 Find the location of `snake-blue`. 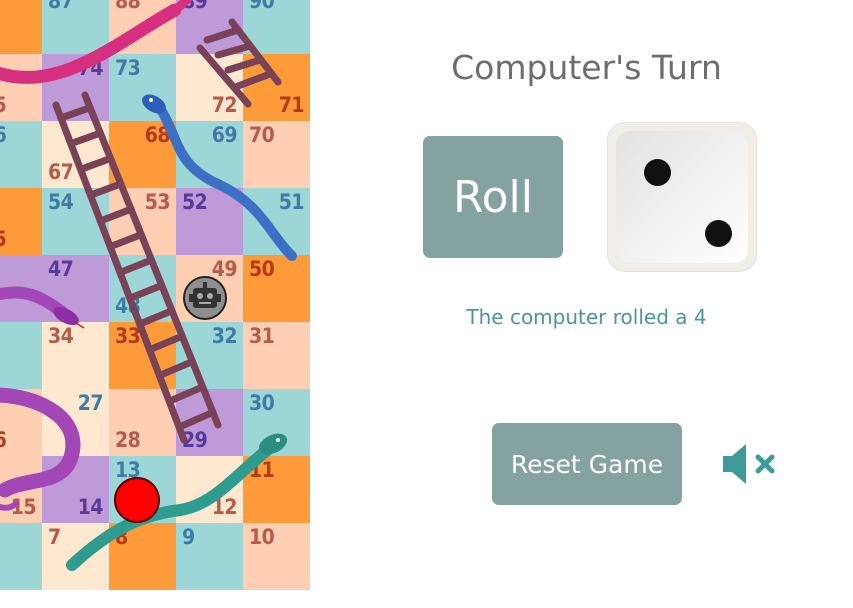

snake-blue is located at coordinates (219, 177).